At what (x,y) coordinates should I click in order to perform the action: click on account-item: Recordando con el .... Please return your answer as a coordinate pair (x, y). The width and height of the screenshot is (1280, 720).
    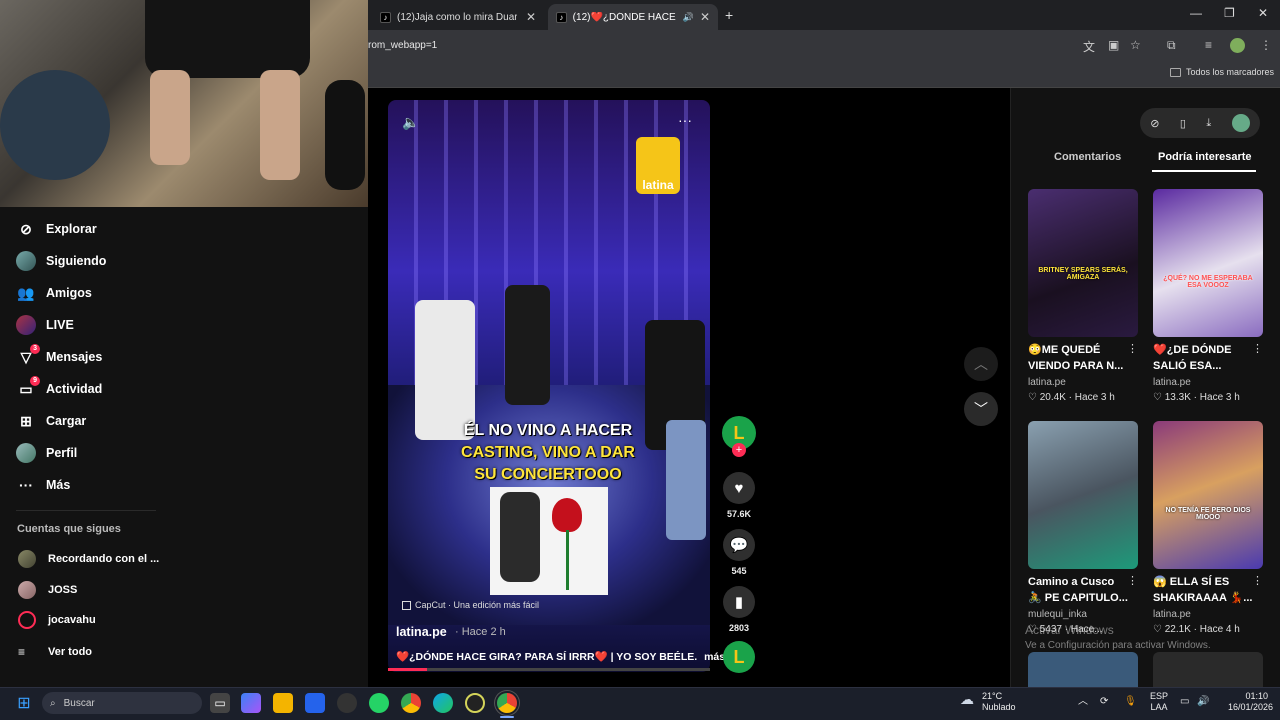
    Looking at the image, I should click on (88, 559).